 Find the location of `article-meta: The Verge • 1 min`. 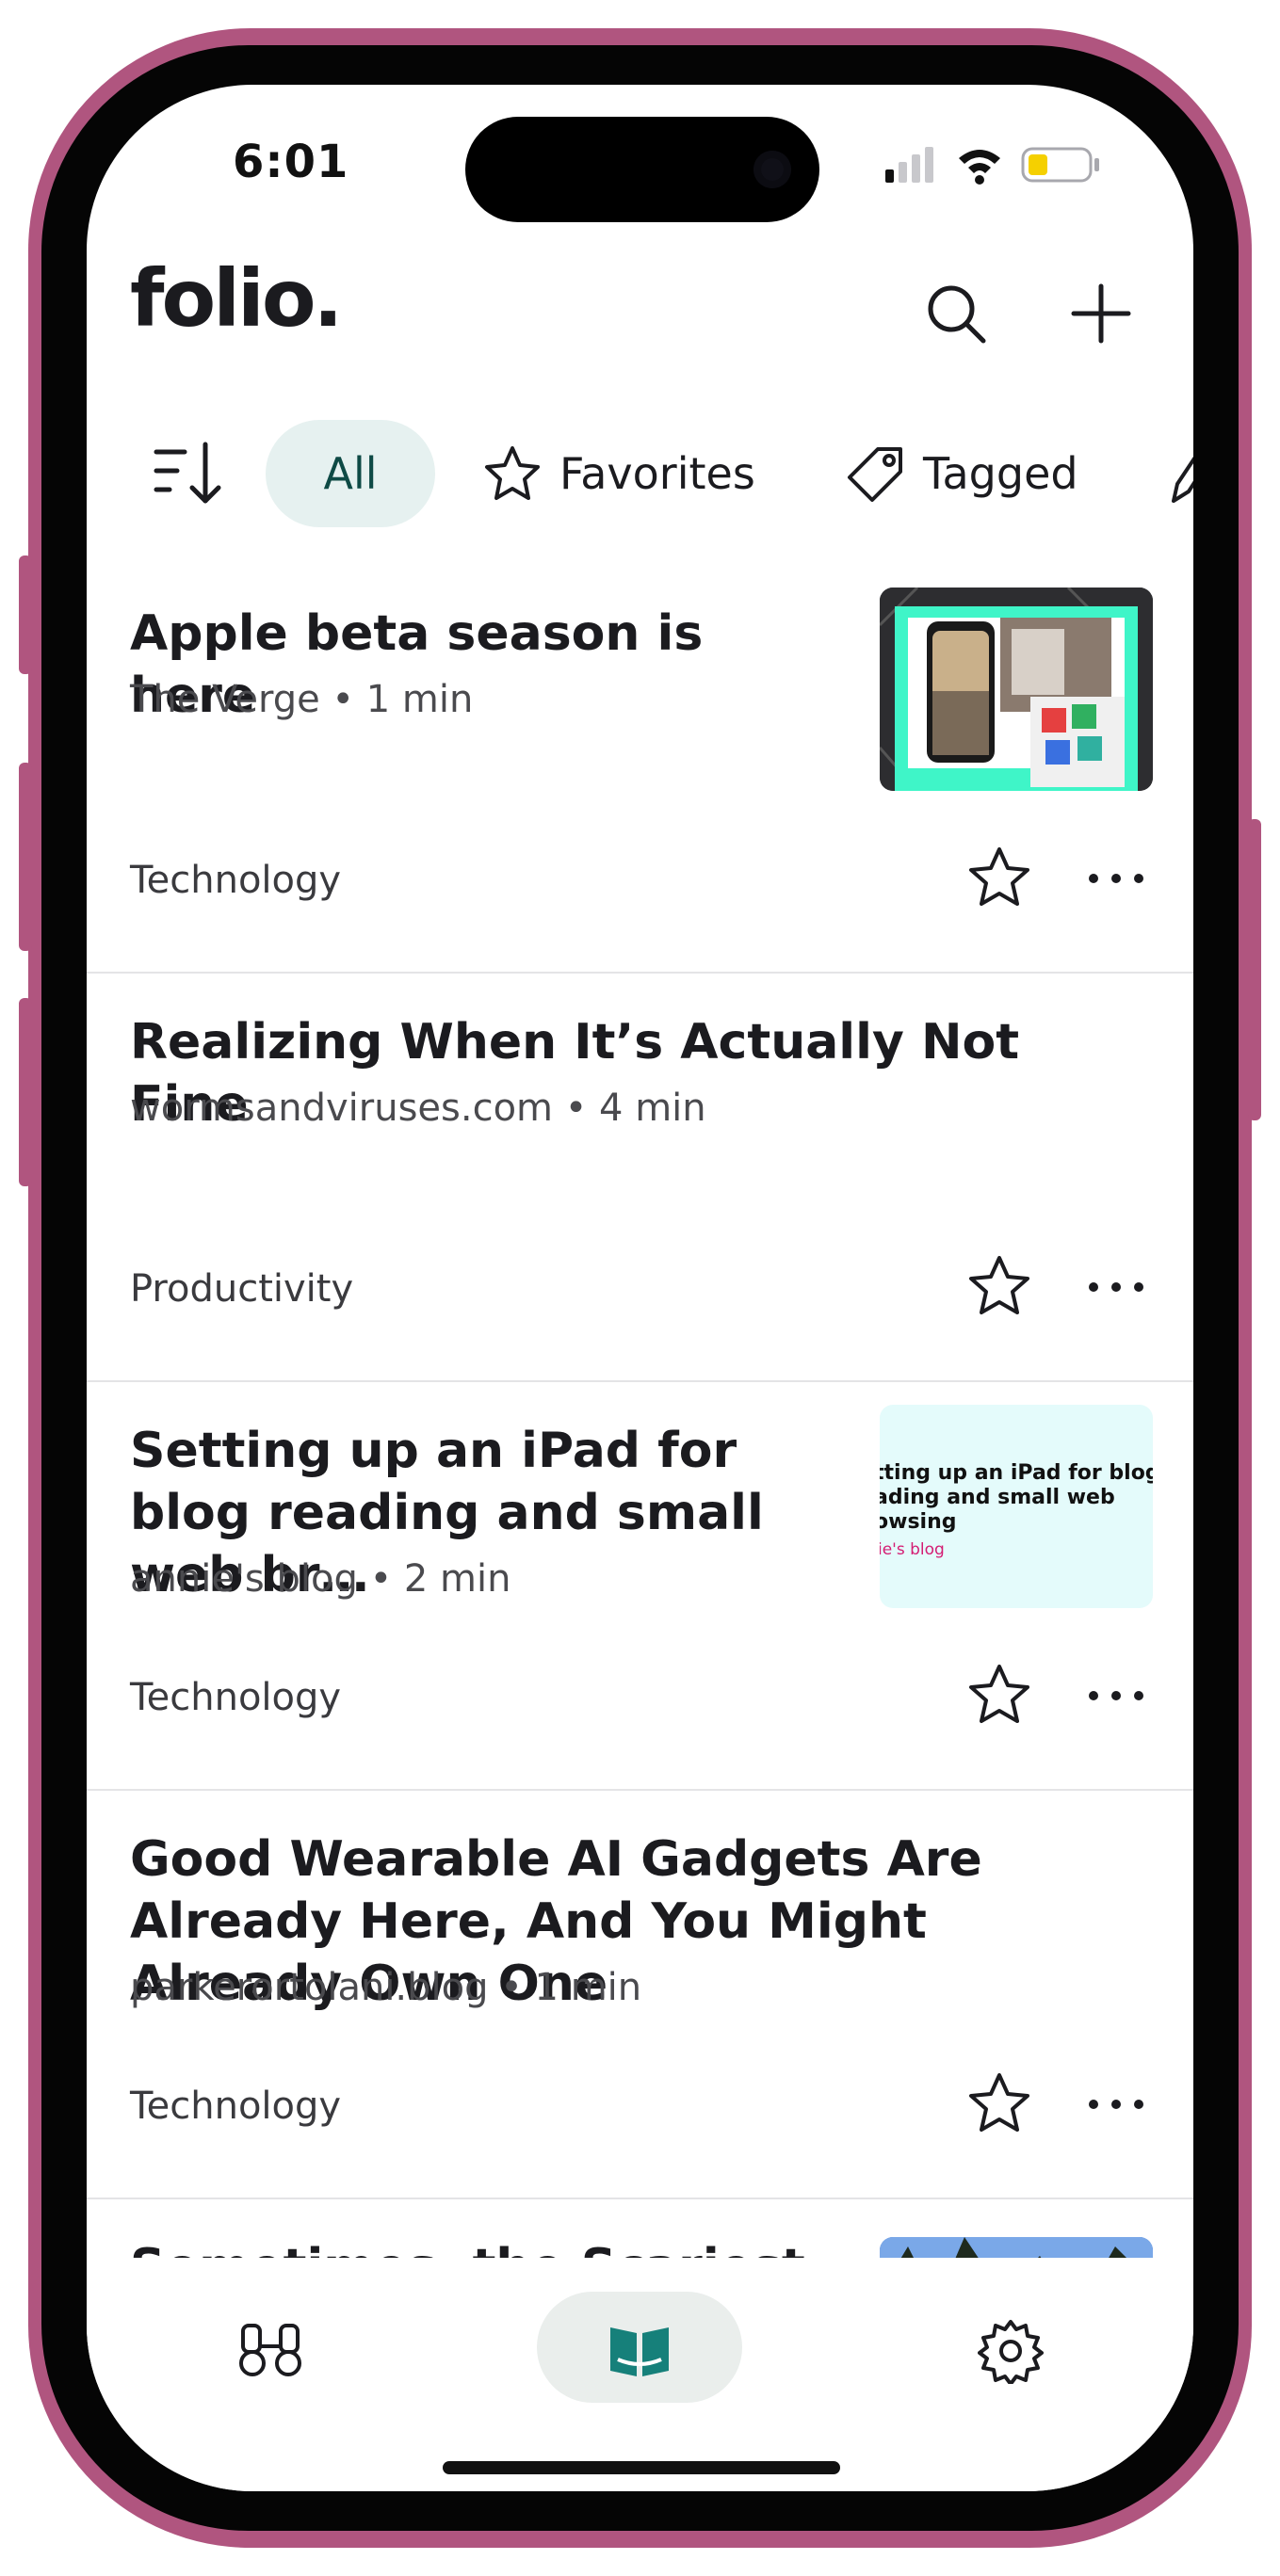

article-meta: The Verge • 1 min is located at coordinates (302, 699).